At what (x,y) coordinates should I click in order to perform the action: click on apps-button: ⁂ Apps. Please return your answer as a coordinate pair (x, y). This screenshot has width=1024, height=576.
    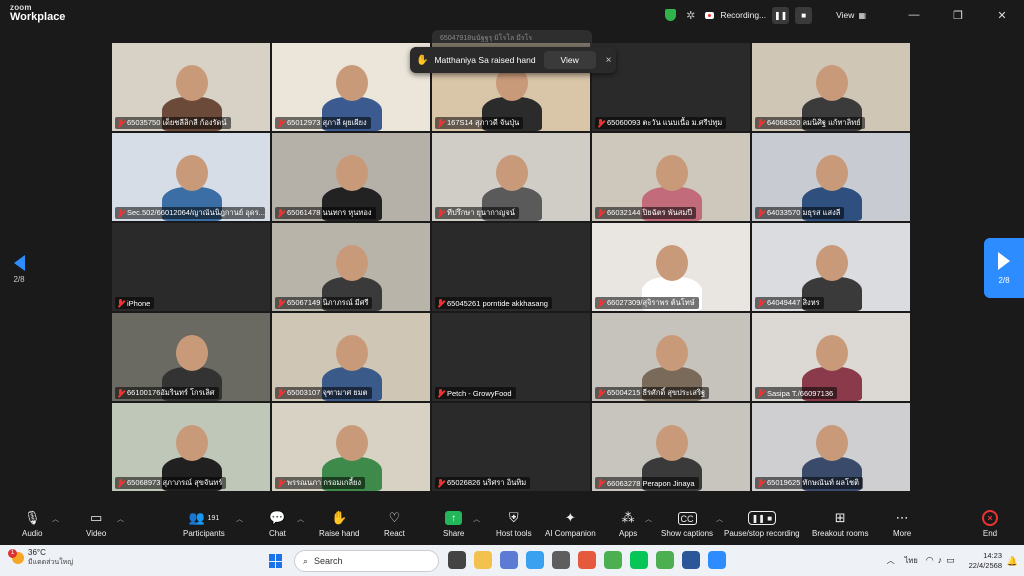
    Looking at the image, I should click on (628, 523).